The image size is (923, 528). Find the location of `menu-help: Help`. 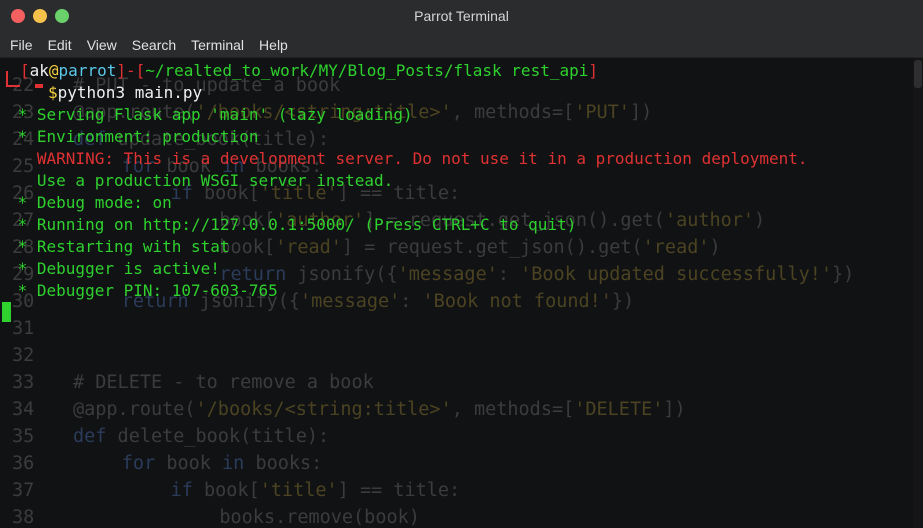

menu-help: Help is located at coordinates (273, 45).